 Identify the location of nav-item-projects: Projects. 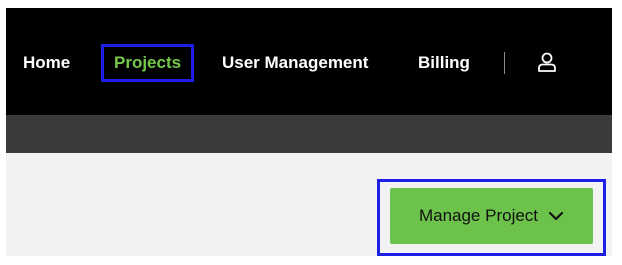
(147, 63).